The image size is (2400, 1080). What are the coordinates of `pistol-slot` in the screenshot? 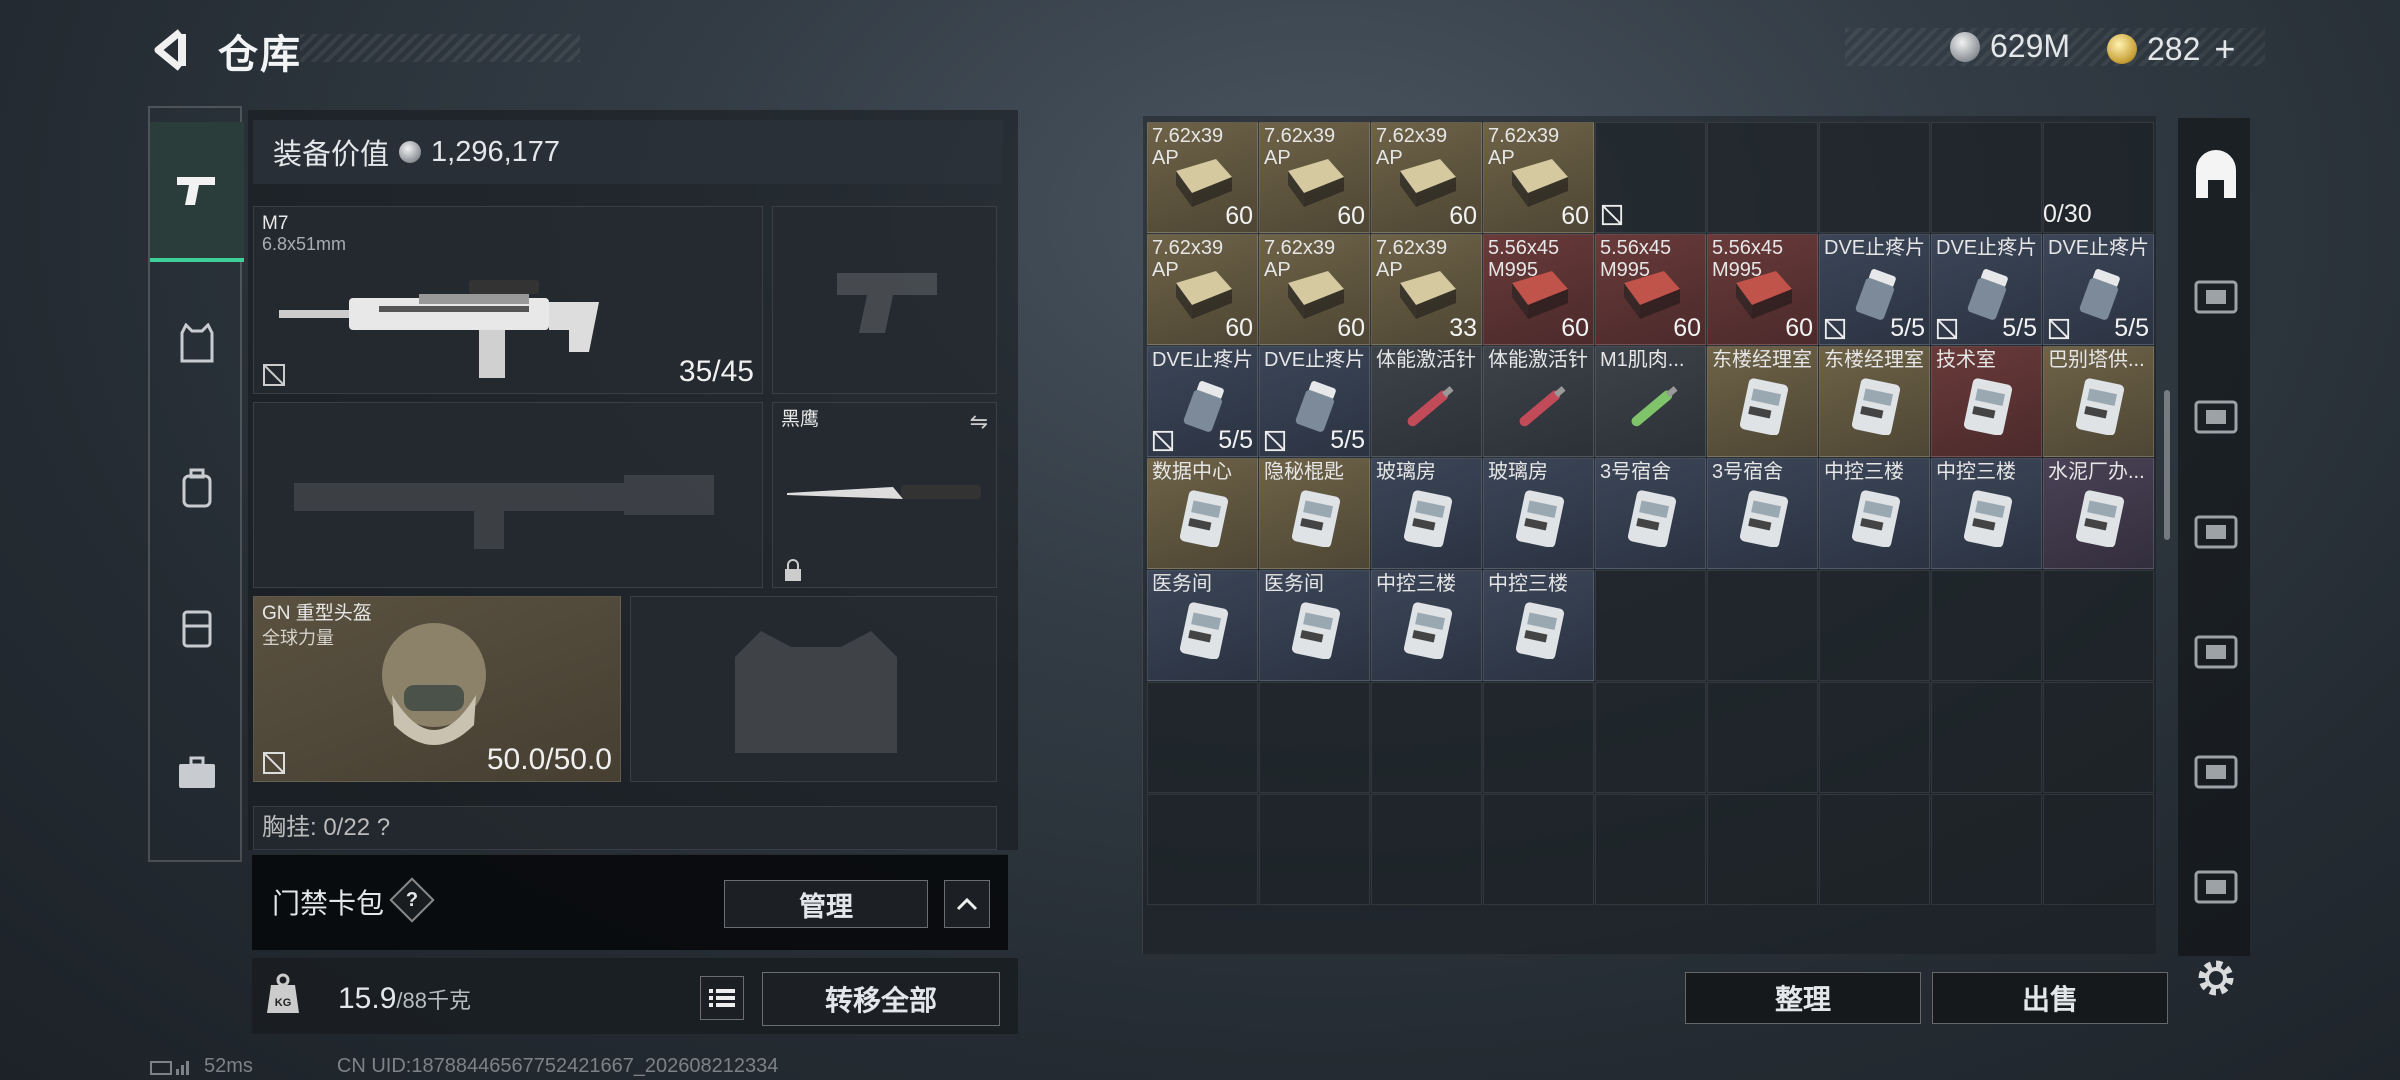 It's located at (884, 300).